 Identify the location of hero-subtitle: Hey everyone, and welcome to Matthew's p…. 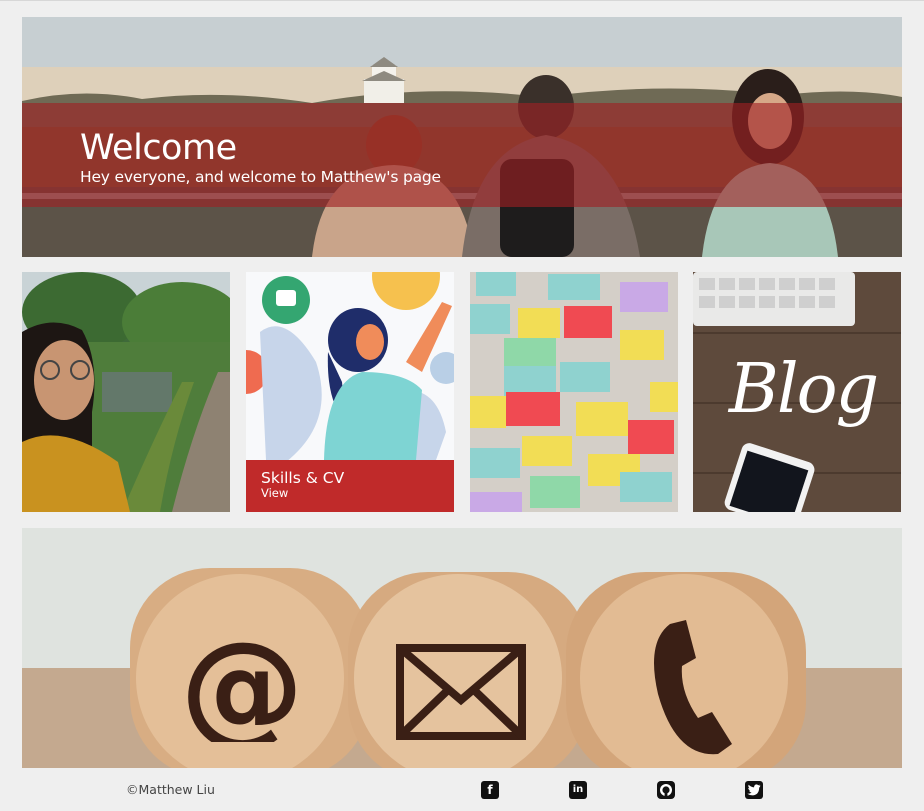
(260, 177).